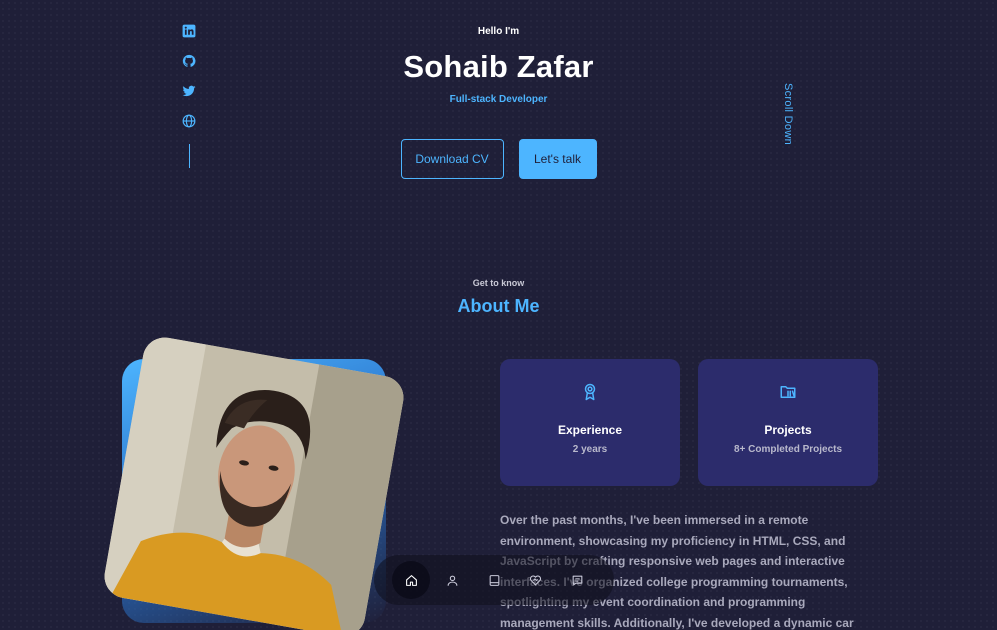 This screenshot has height=630, width=997. What do you see at coordinates (788, 422) in the screenshot?
I see `projects-card: Projects 8+ Completed Projects` at bounding box center [788, 422].